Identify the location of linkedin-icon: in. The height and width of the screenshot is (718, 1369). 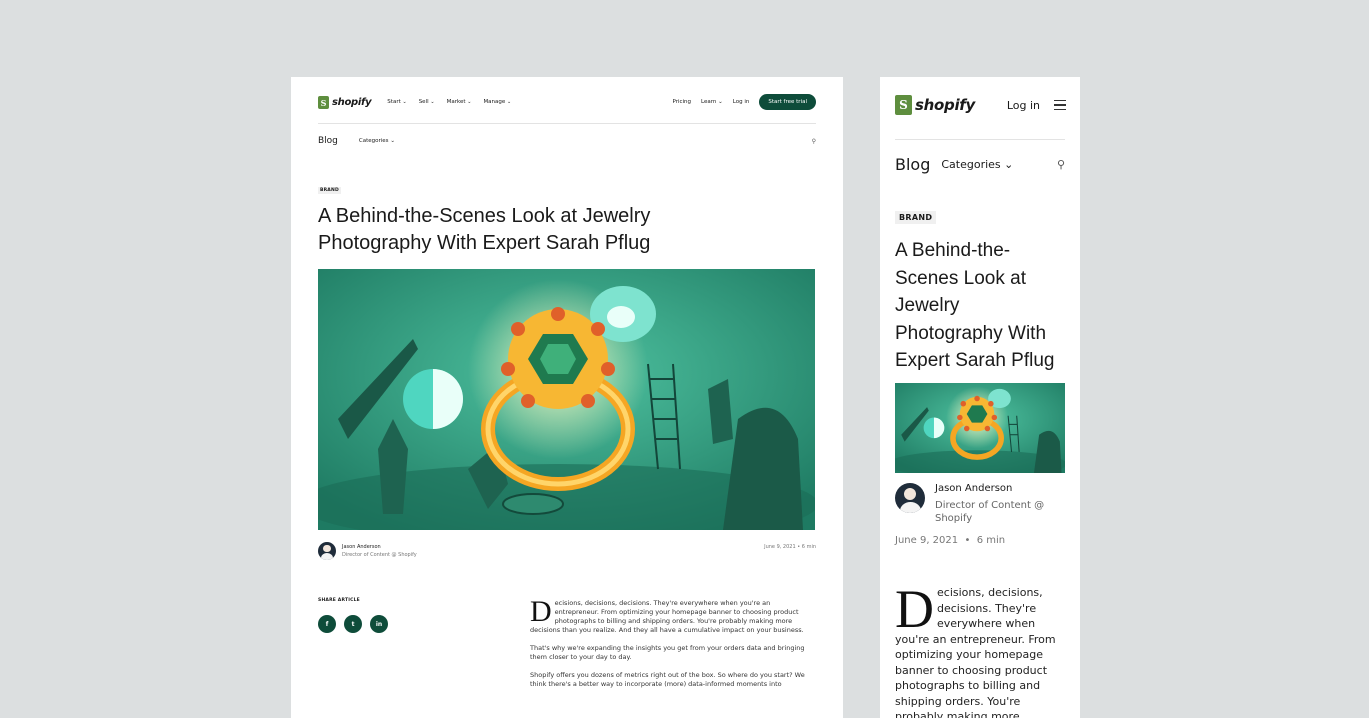
(379, 624).